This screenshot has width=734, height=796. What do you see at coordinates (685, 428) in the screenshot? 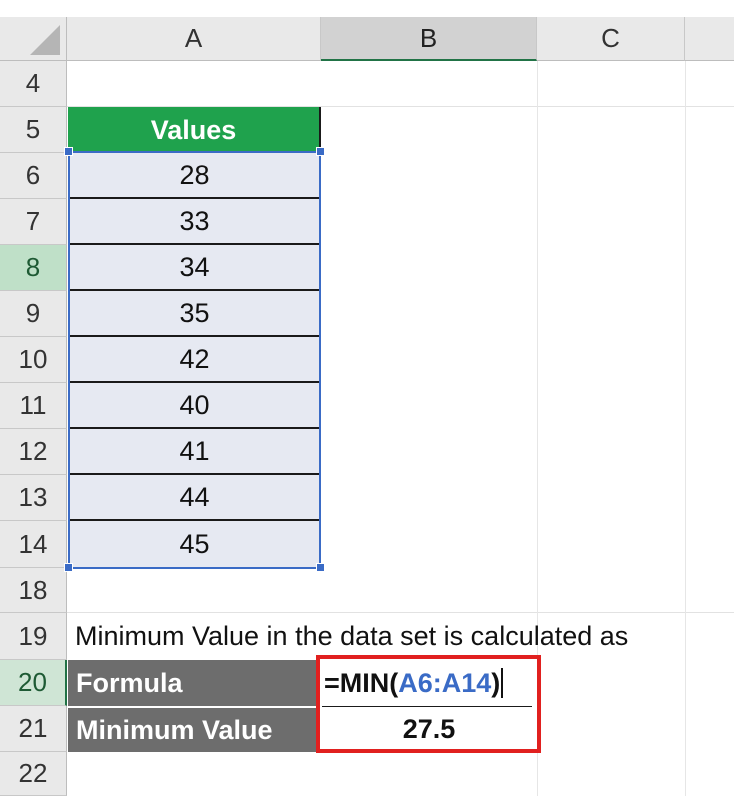
I see `grid-column-line` at bounding box center [685, 428].